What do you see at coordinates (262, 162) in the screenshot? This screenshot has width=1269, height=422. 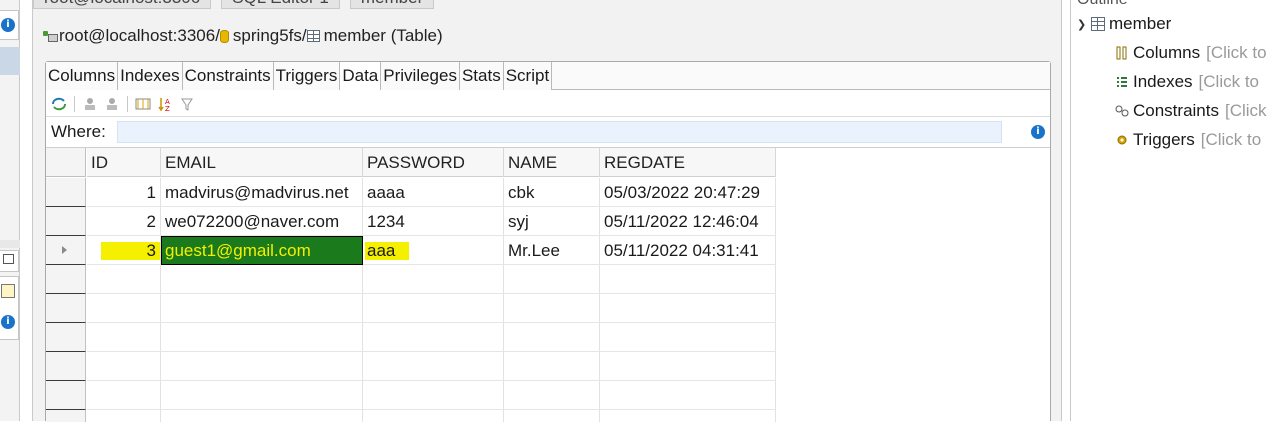 I see `column-header-email: EMAIL` at bounding box center [262, 162].